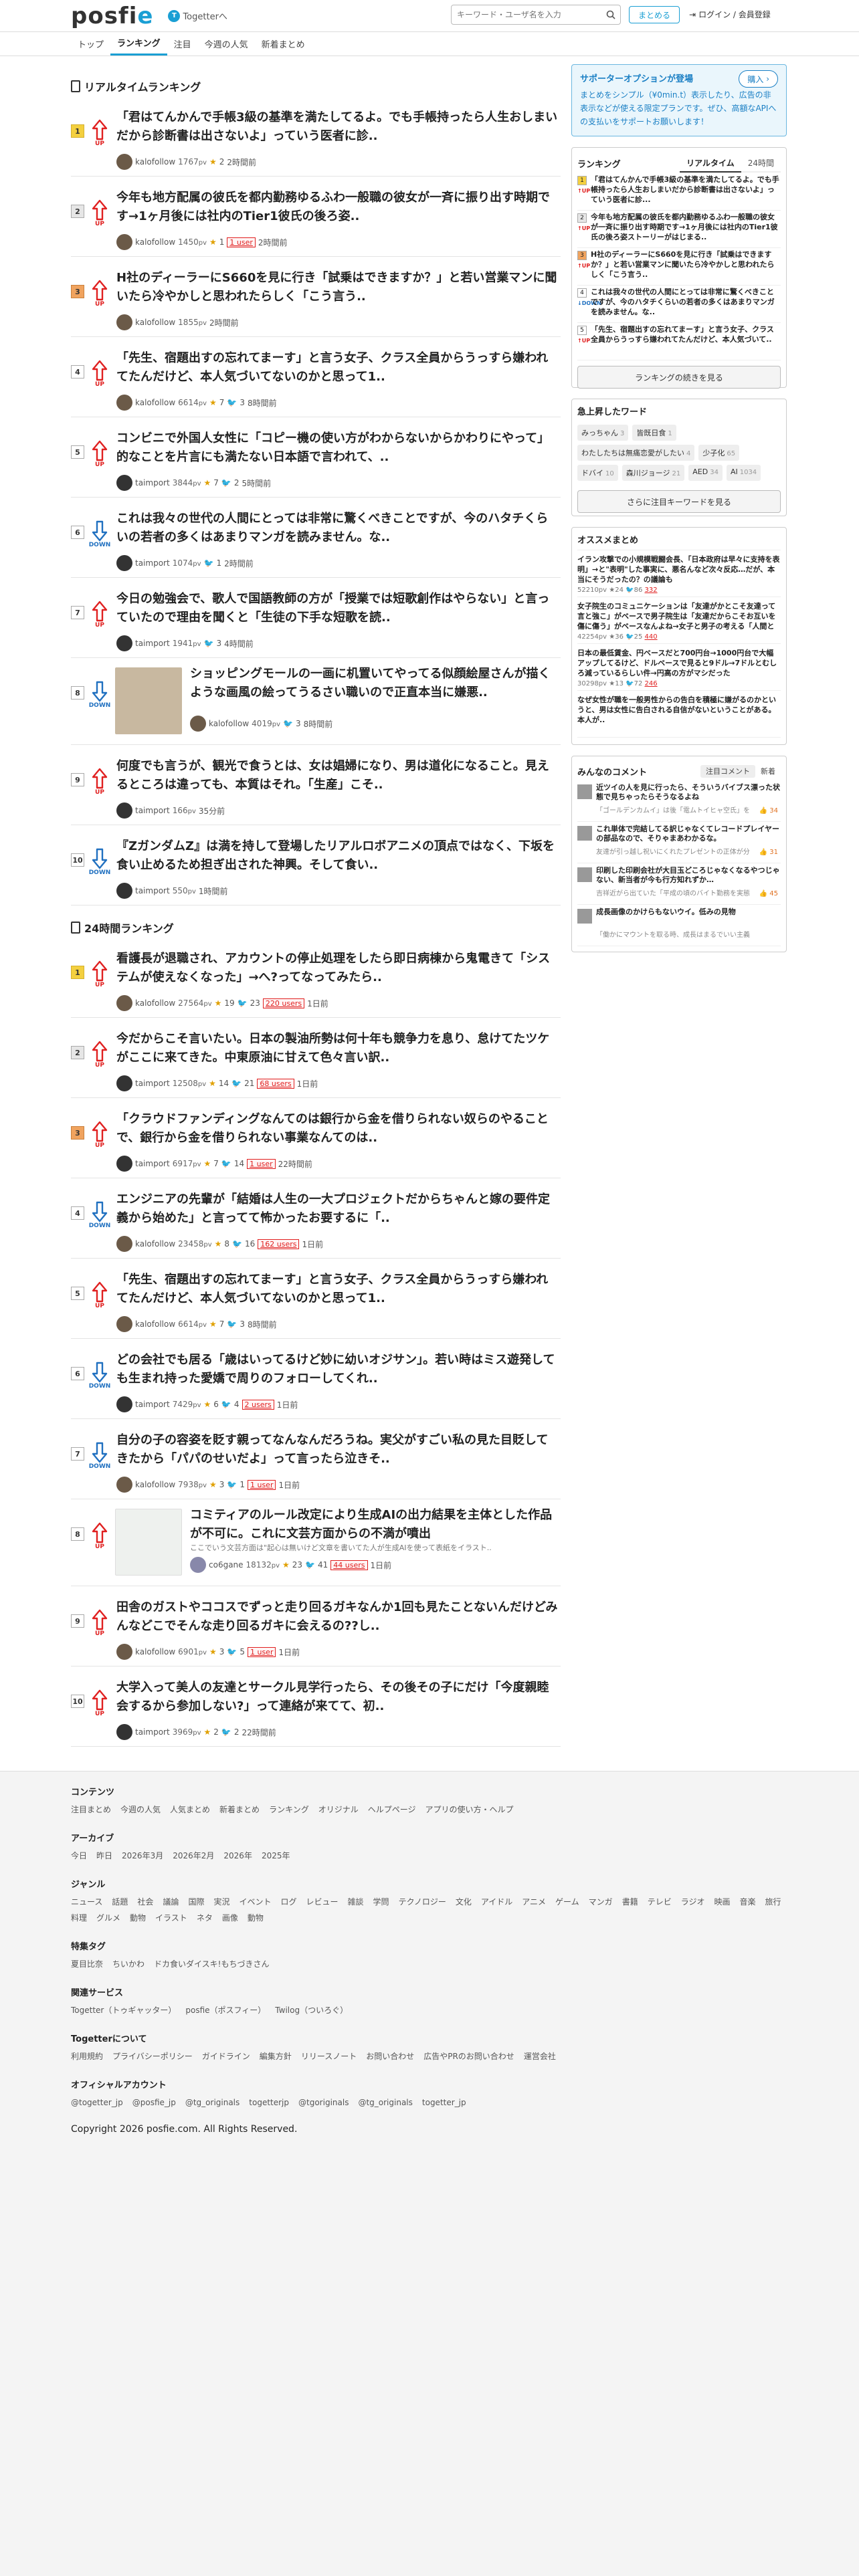 The image size is (859, 2576). Describe the element at coordinates (87, 1964) in the screenshot. I see `footer-link: 夏目比奈` at that location.